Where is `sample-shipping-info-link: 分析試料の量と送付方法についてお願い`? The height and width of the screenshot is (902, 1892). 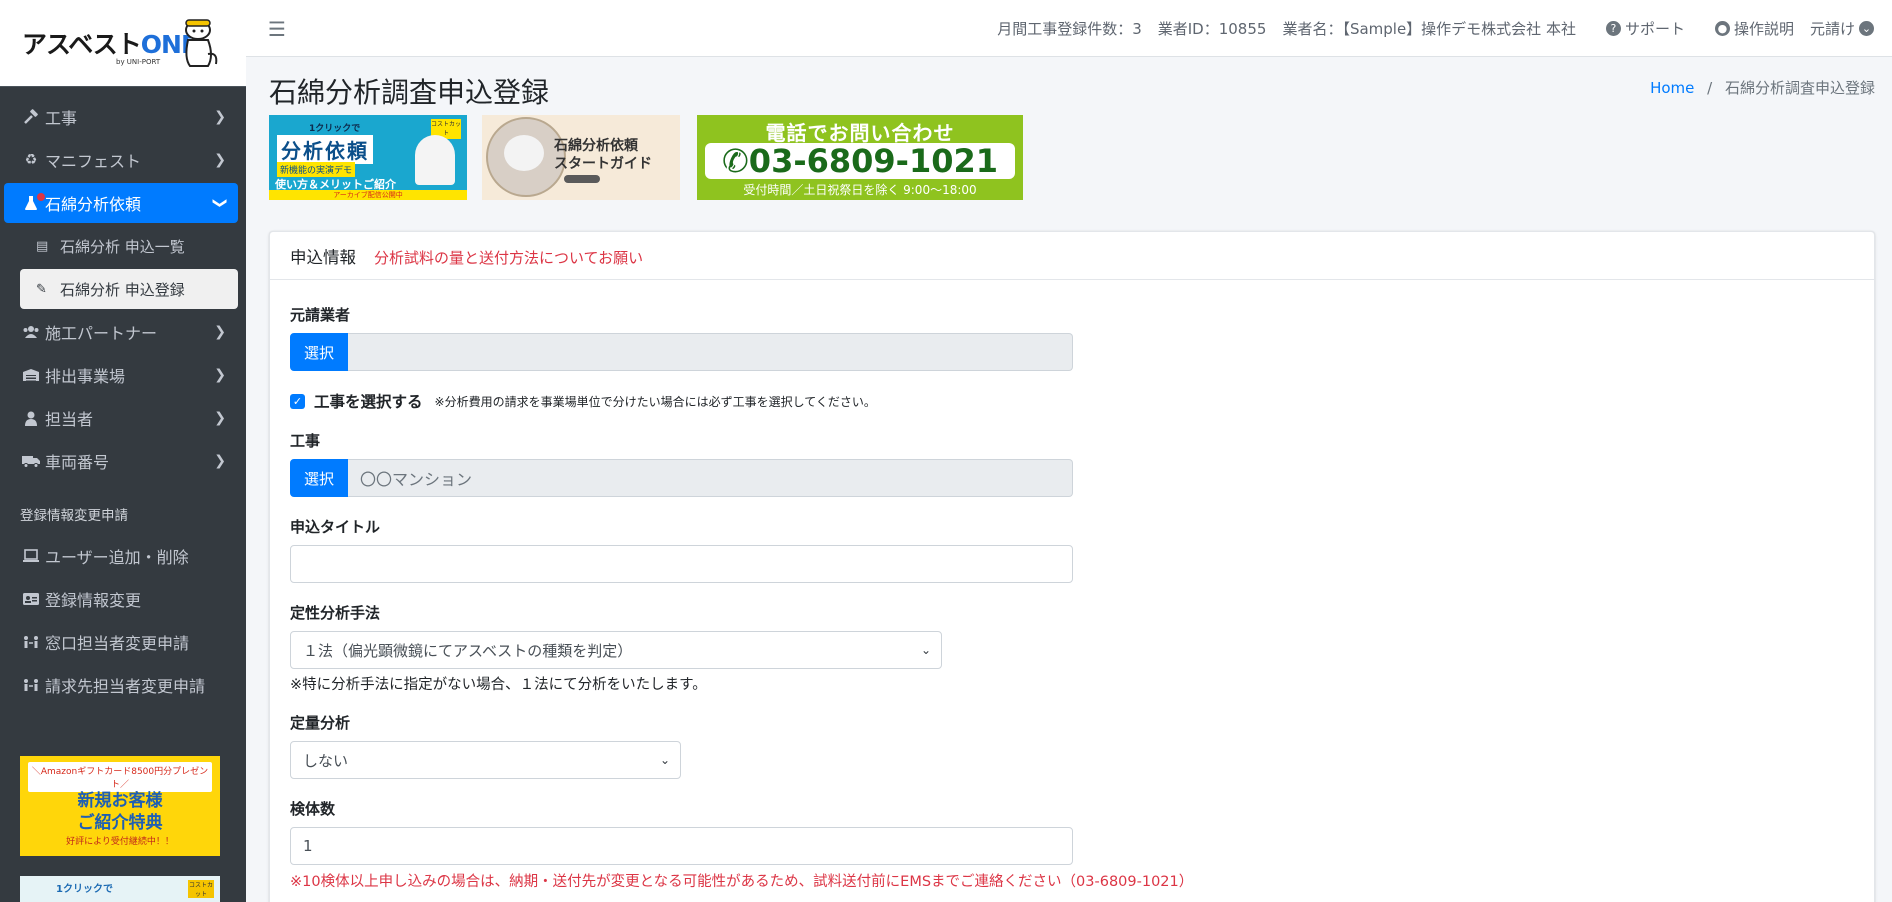 sample-shipping-info-link: 分析試料の量と送付方法についてお願い is located at coordinates (508, 257).